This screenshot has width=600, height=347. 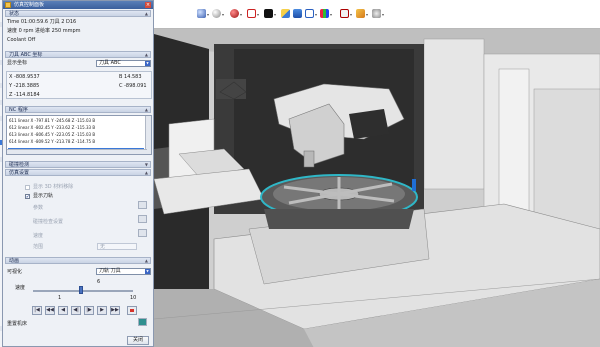 What do you see at coordinates (251, 13) in the screenshot?
I see `wireframe-icon` at bounding box center [251, 13].